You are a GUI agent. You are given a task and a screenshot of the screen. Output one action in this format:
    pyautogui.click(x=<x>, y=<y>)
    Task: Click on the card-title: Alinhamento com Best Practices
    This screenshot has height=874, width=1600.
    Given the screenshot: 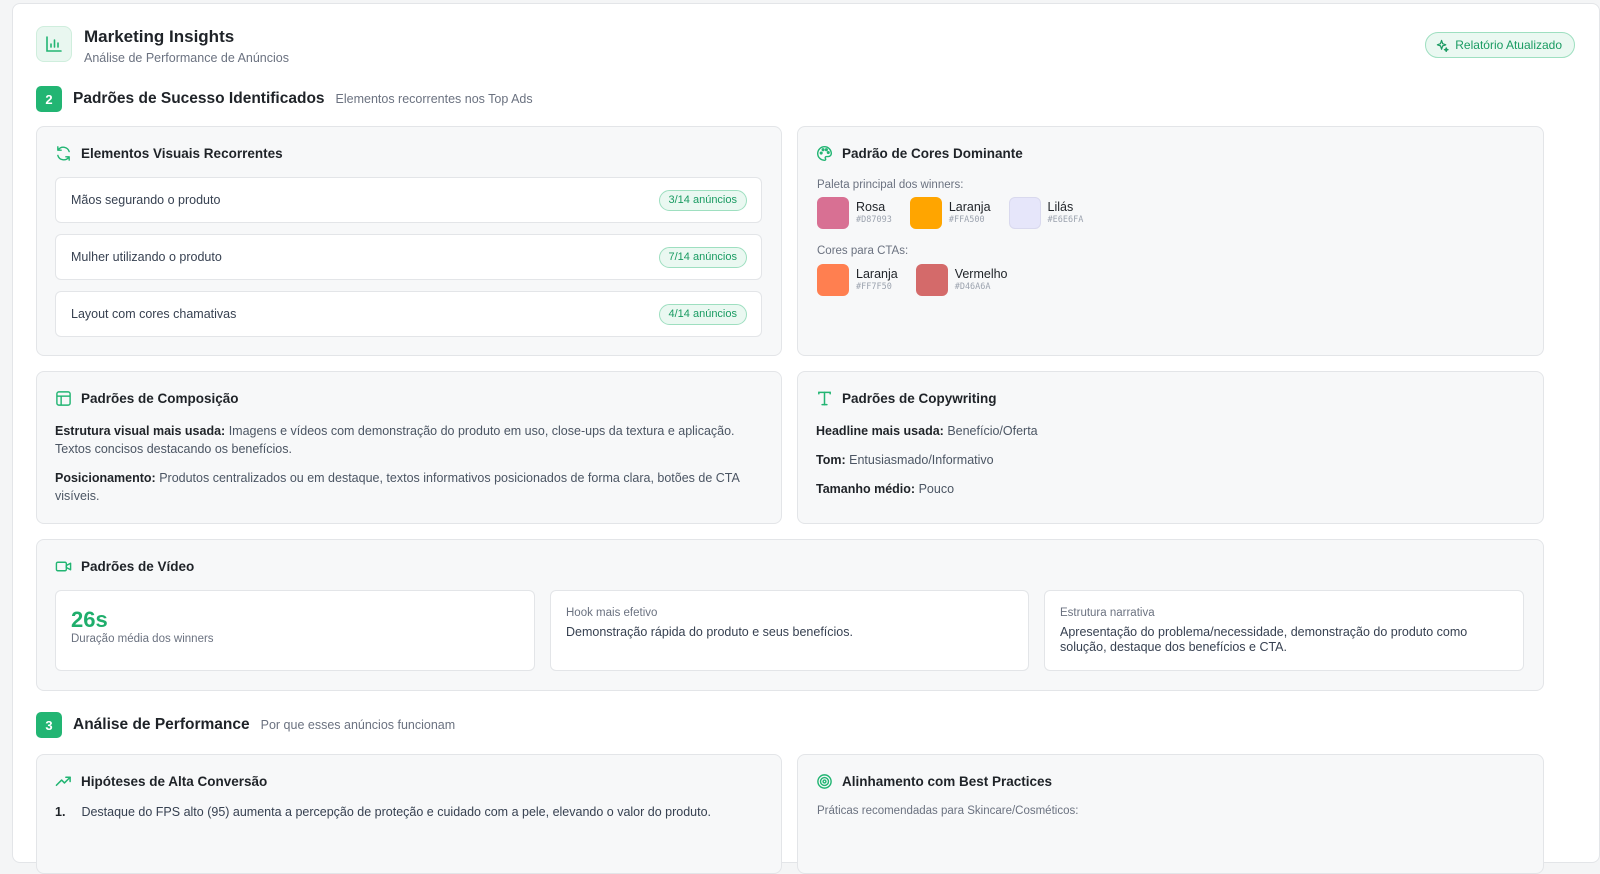 What is the action you would take?
    pyautogui.click(x=947, y=781)
    